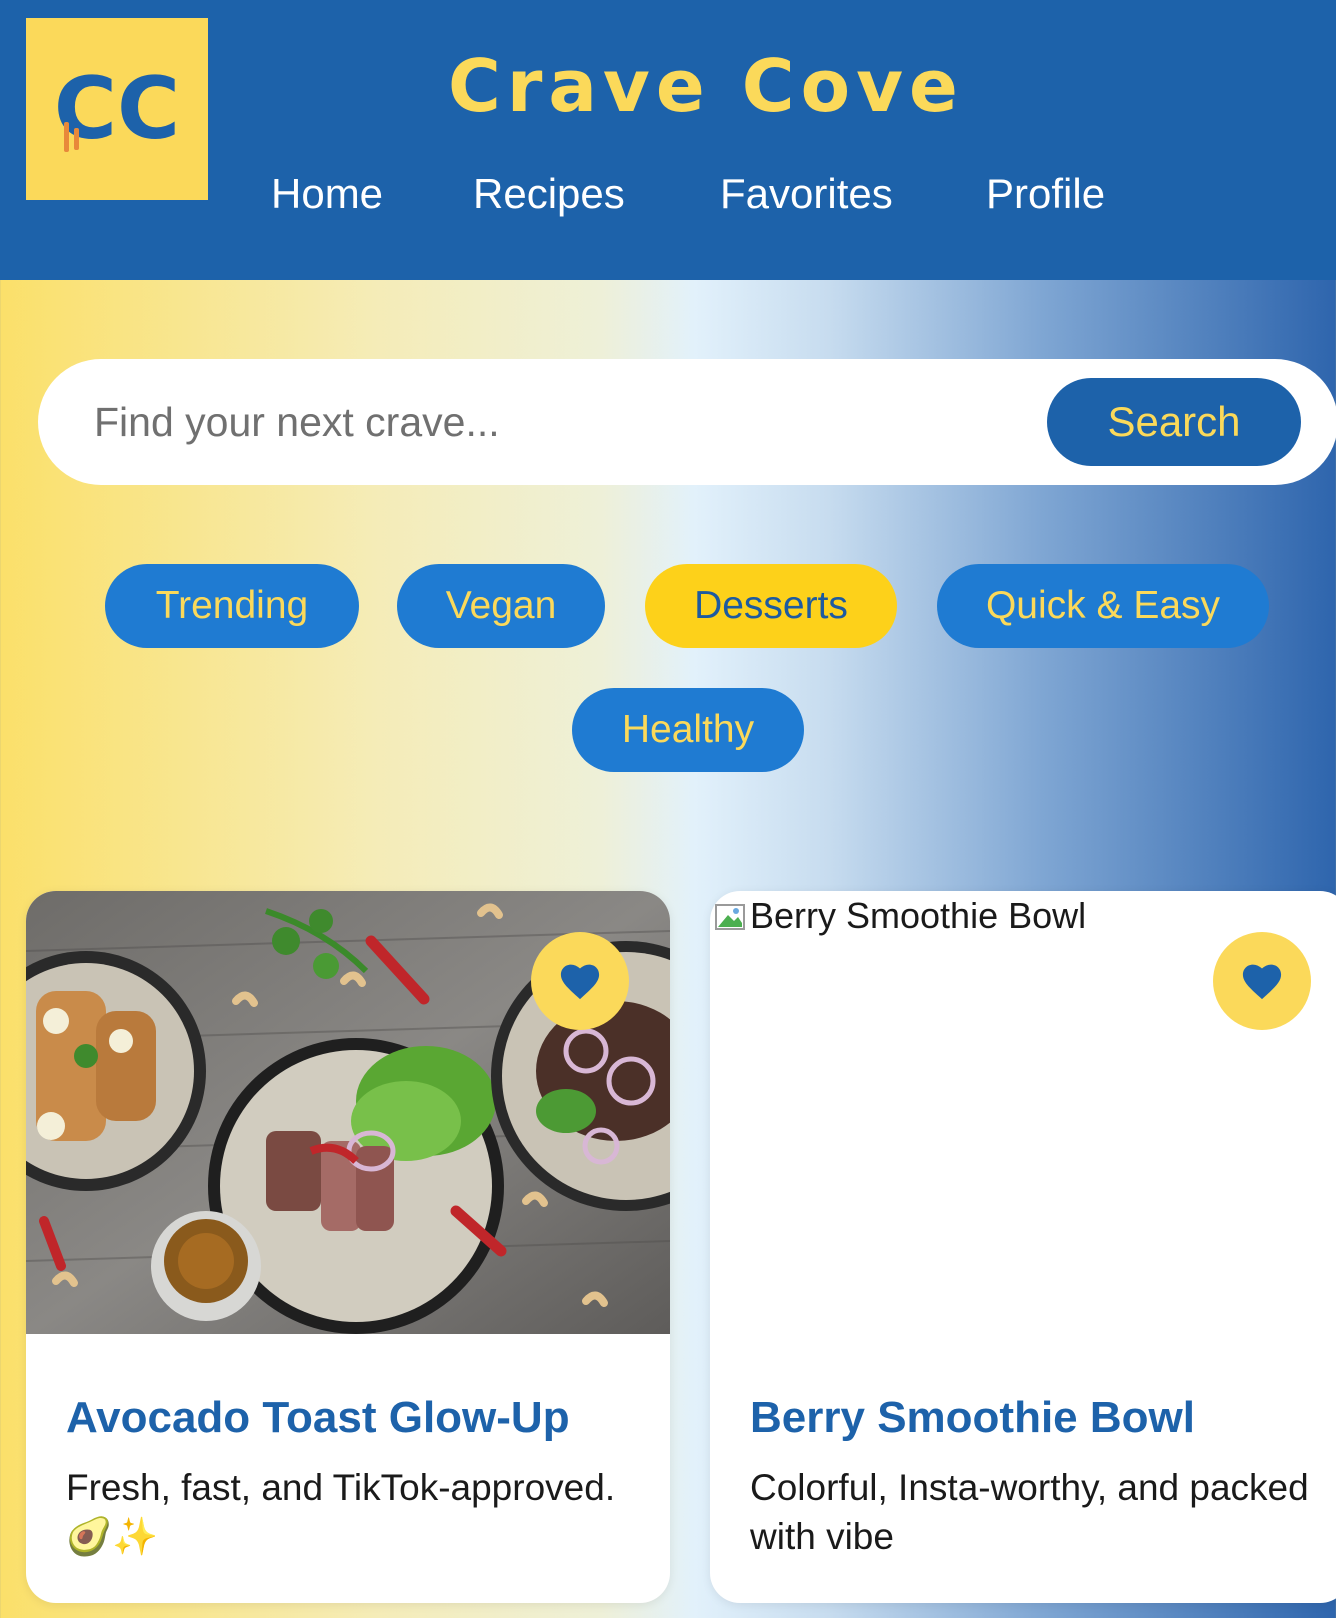 This screenshot has height=1618, width=1336. I want to click on search-bar: Search, so click(687, 422).